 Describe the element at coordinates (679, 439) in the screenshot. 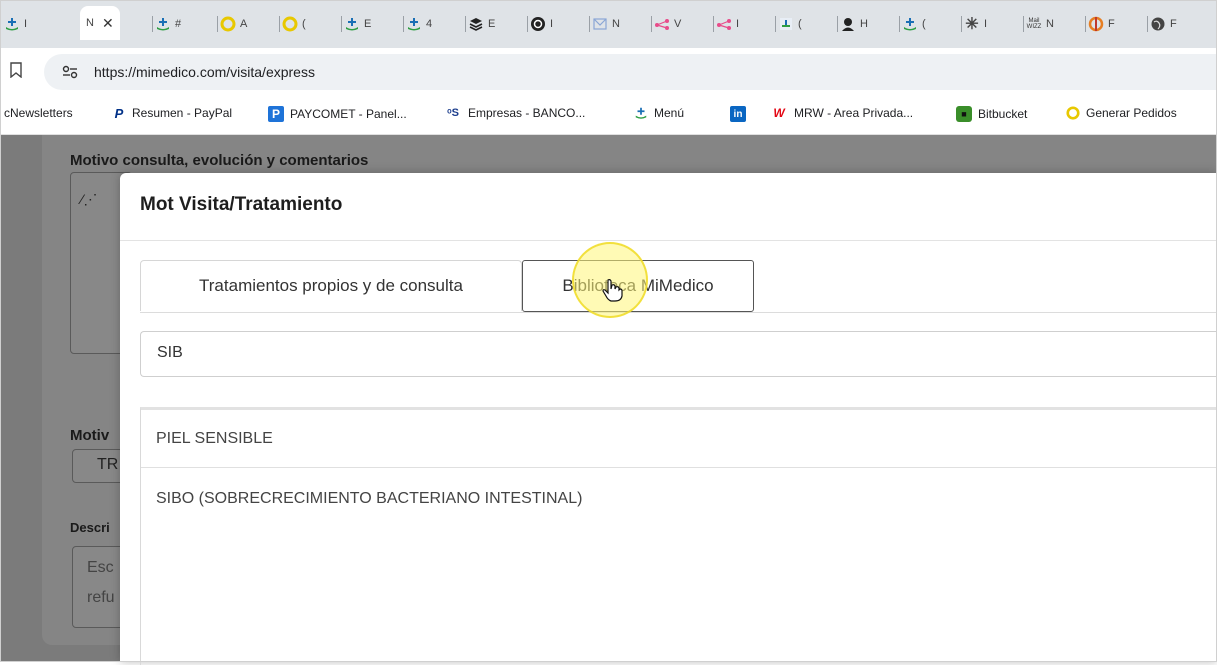

I see `list-item: PIEL SENSIBLE` at that location.